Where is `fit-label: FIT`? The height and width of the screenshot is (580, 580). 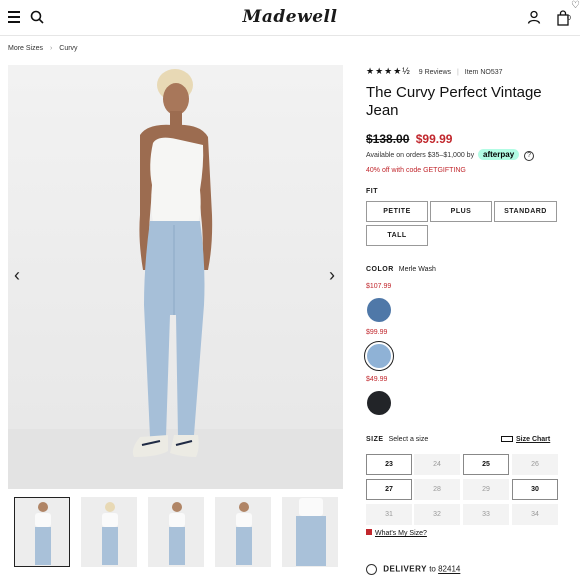
fit-label: FIT is located at coordinates (372, 191).